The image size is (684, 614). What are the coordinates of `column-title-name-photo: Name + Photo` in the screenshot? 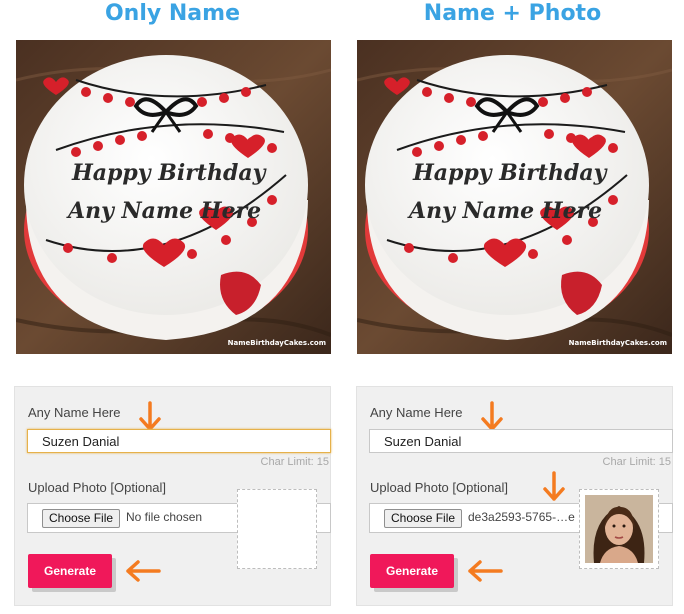 It's located at (512, 13).